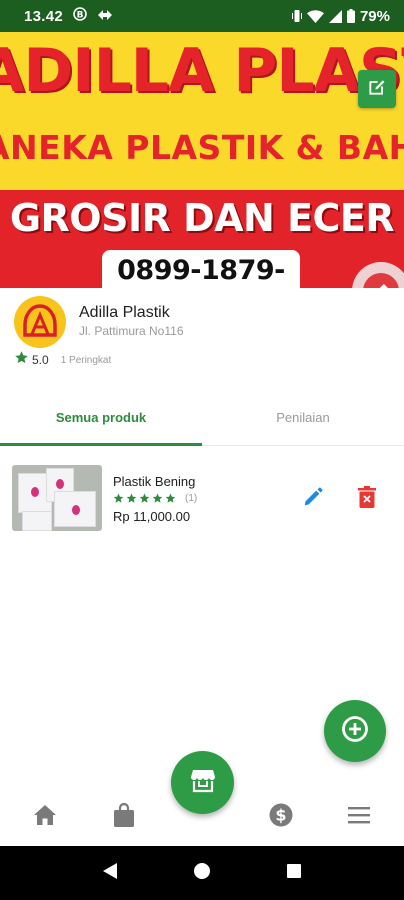 This screenshot has width=404, height=900. Describe the element at coordinates (201, 269) in the screenshot. I see `banner-phone: 0899-1879-617` at that location.